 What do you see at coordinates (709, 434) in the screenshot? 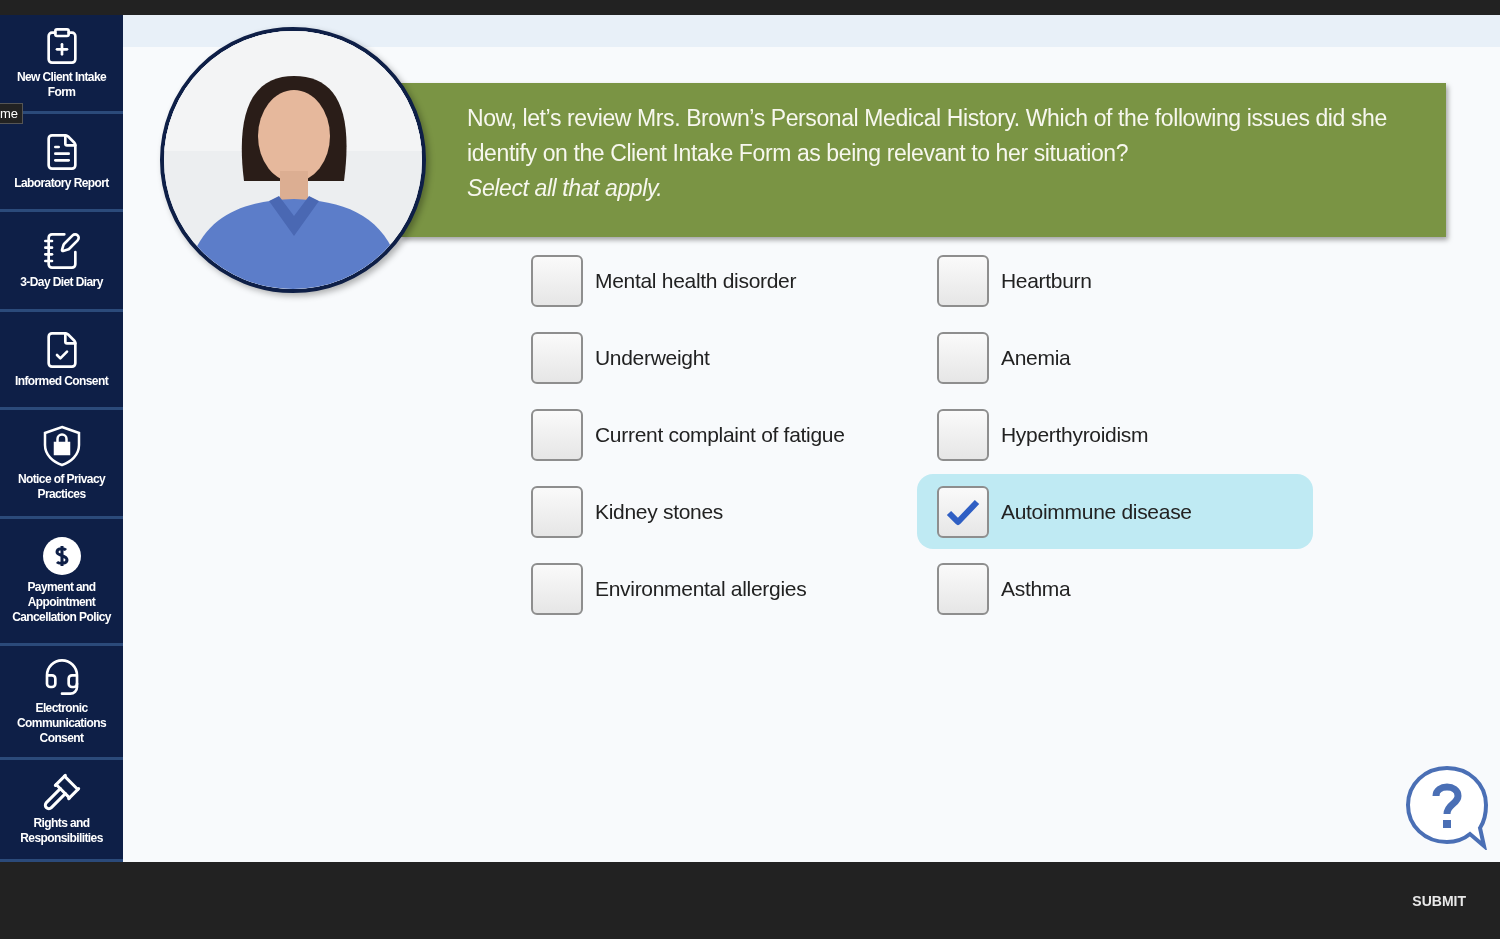
I see `answer-option: Current complaint of fatigue` at bounding box center [709, 434].